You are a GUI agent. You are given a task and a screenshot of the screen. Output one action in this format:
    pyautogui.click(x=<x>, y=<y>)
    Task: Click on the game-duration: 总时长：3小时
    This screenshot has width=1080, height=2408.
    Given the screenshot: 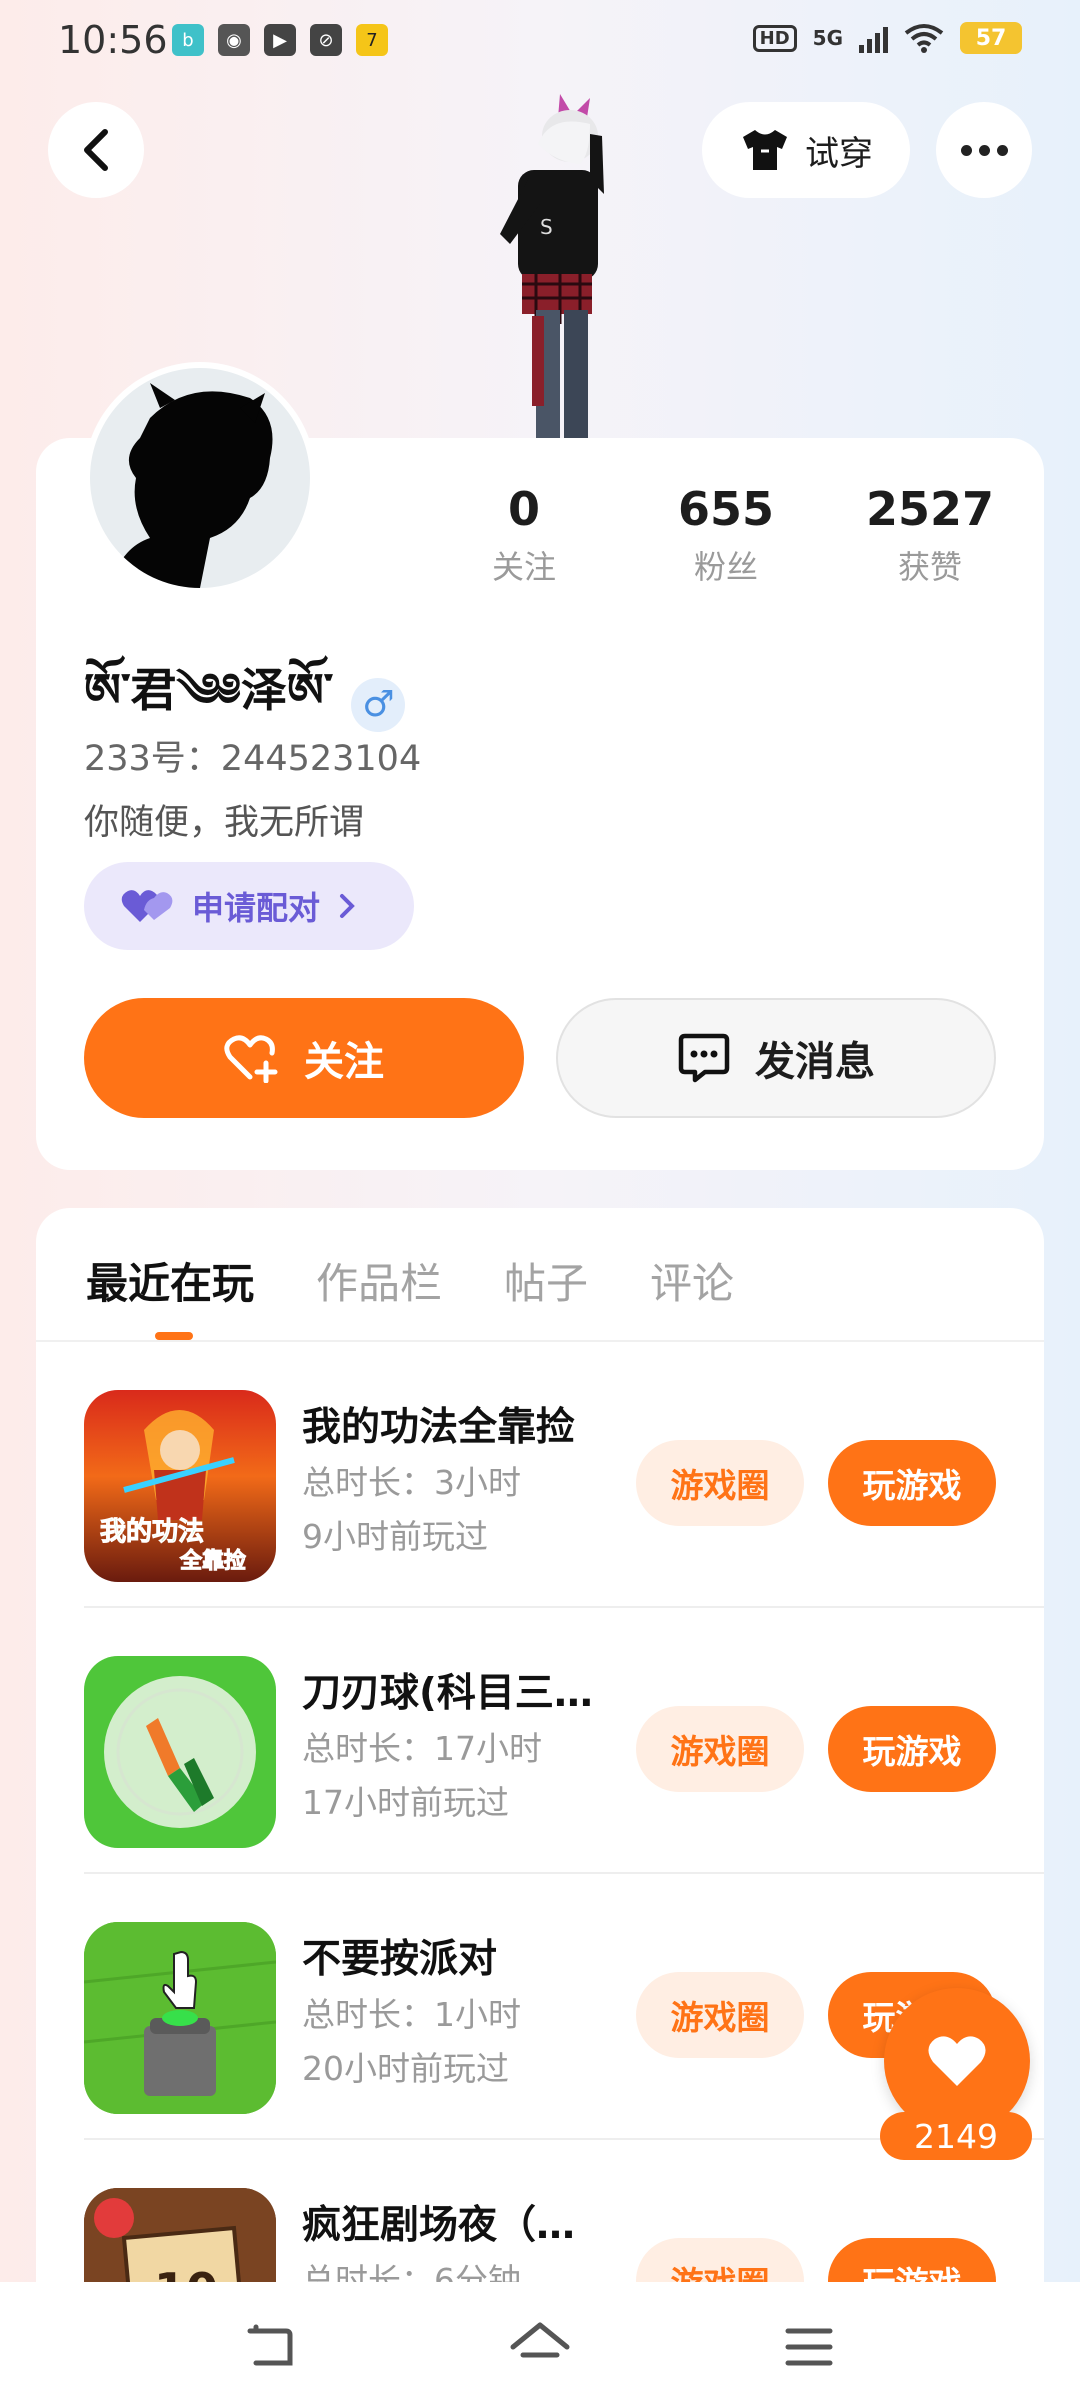 What is the action you would take?
    pyautogui.click(x=411, y=1482)
    